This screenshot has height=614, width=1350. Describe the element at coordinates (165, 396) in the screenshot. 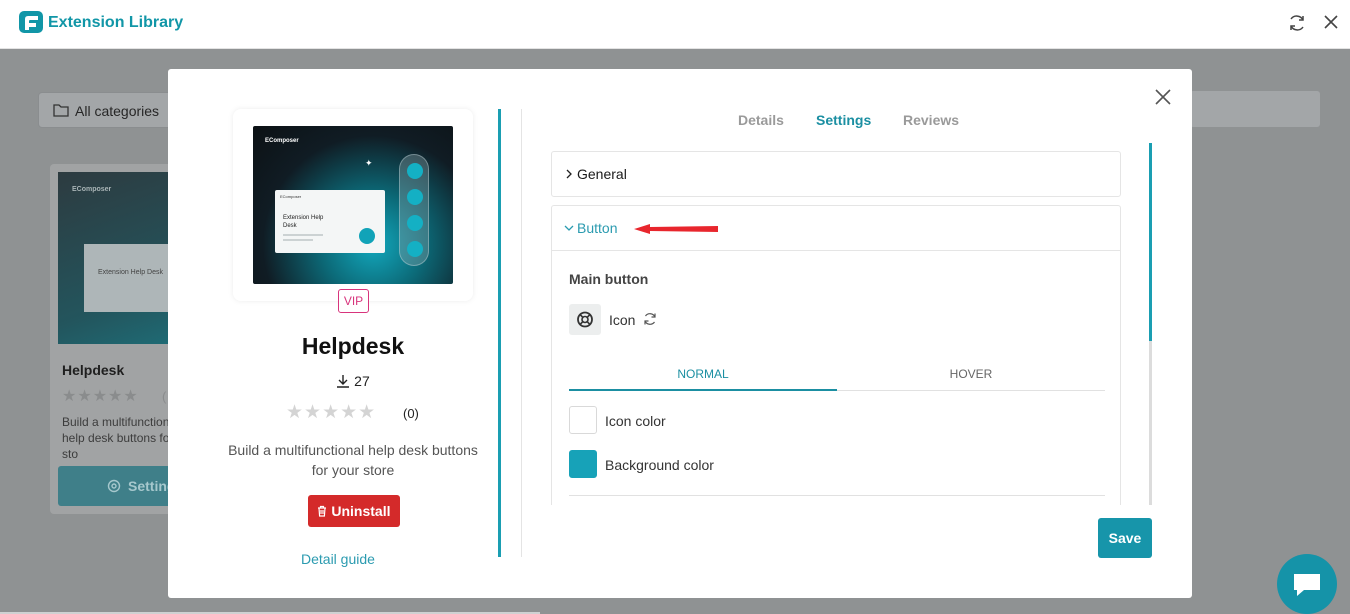

I see `extension-card-rating: (` at that location.